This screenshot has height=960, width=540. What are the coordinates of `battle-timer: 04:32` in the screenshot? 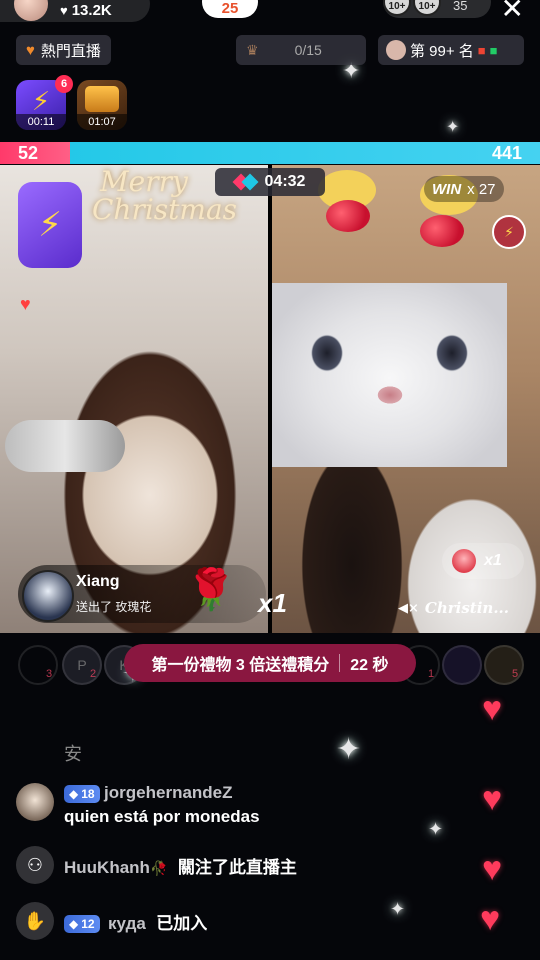 It's located at (270, 182).